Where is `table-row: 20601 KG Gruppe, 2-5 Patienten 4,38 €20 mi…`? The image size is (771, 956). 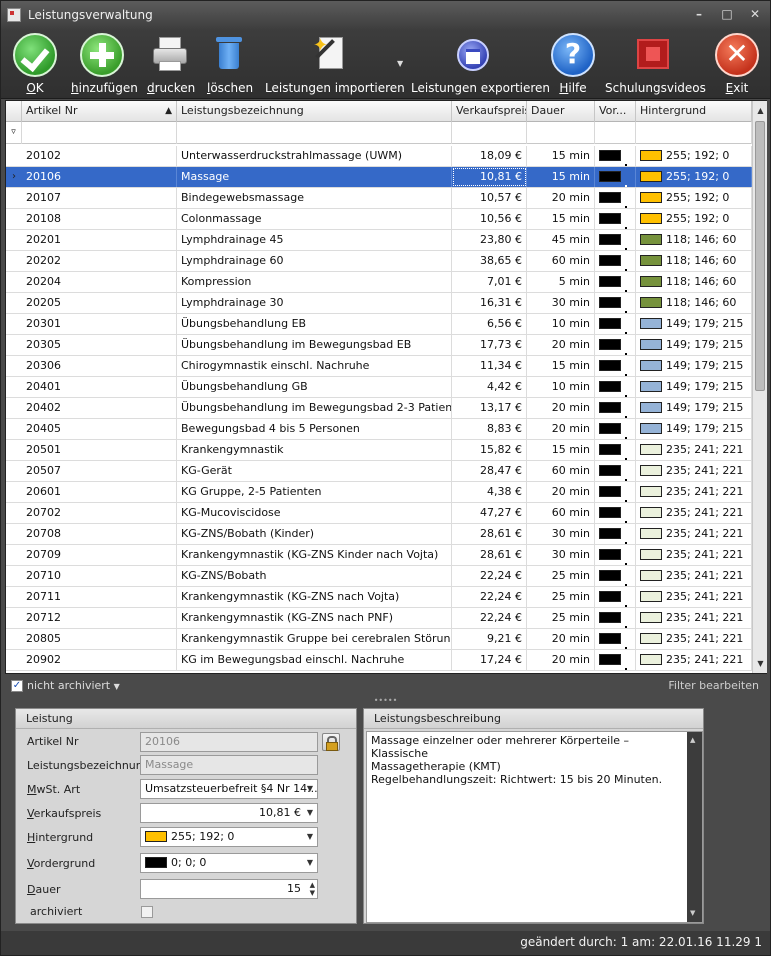 table-row: 20601 KG Gruppe, 2-5 Patienten 4,38 €20 mi… is located at coordinates (379, 492).